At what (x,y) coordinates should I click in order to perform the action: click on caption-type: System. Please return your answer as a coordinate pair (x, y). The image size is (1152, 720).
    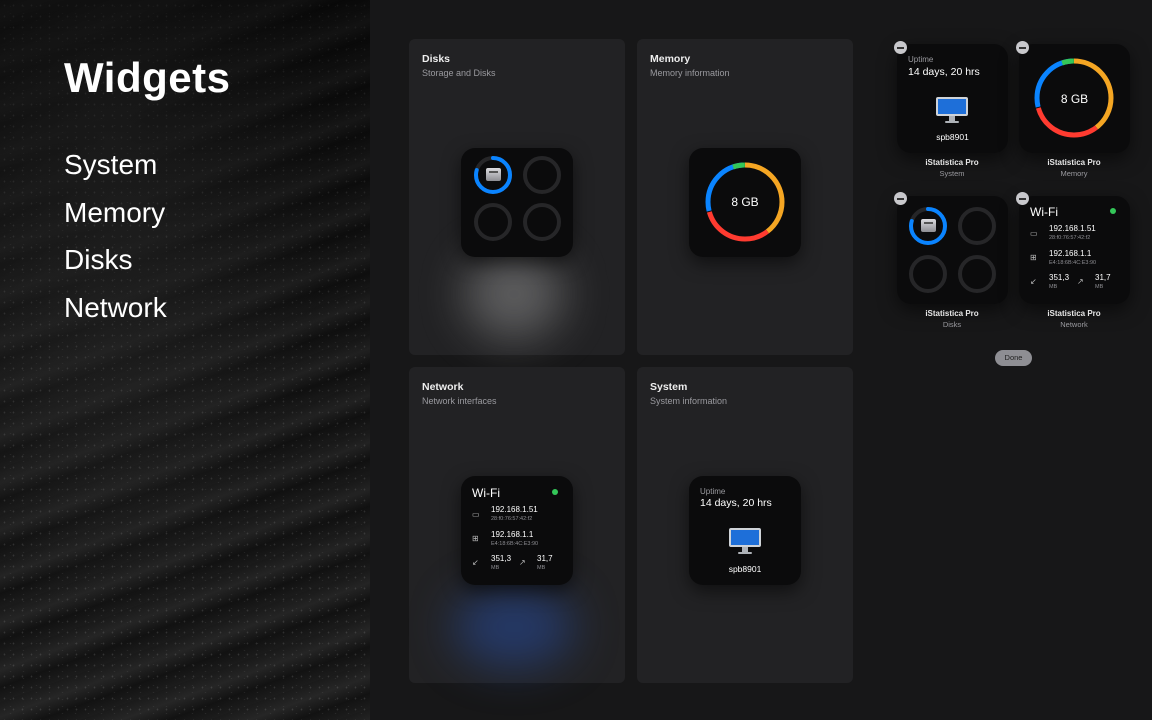
    Looking at the image, I should click on (952, 173).